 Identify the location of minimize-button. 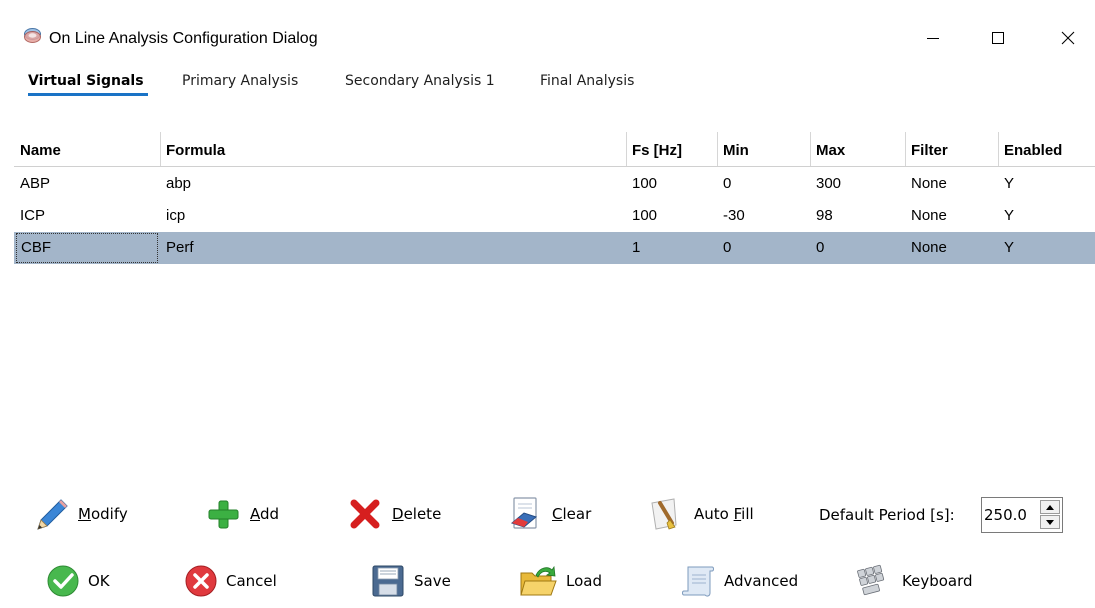
(933, 38).